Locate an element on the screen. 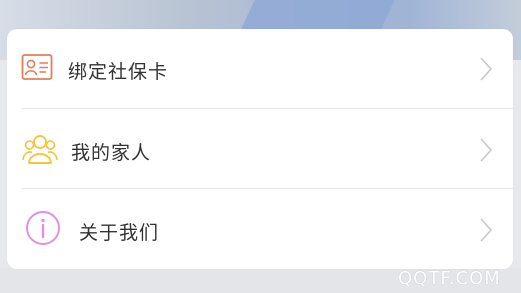 The height and width of the screenshot is (293, 521). menu-item-label: 关于我们 is located at coordinates (119, 233).